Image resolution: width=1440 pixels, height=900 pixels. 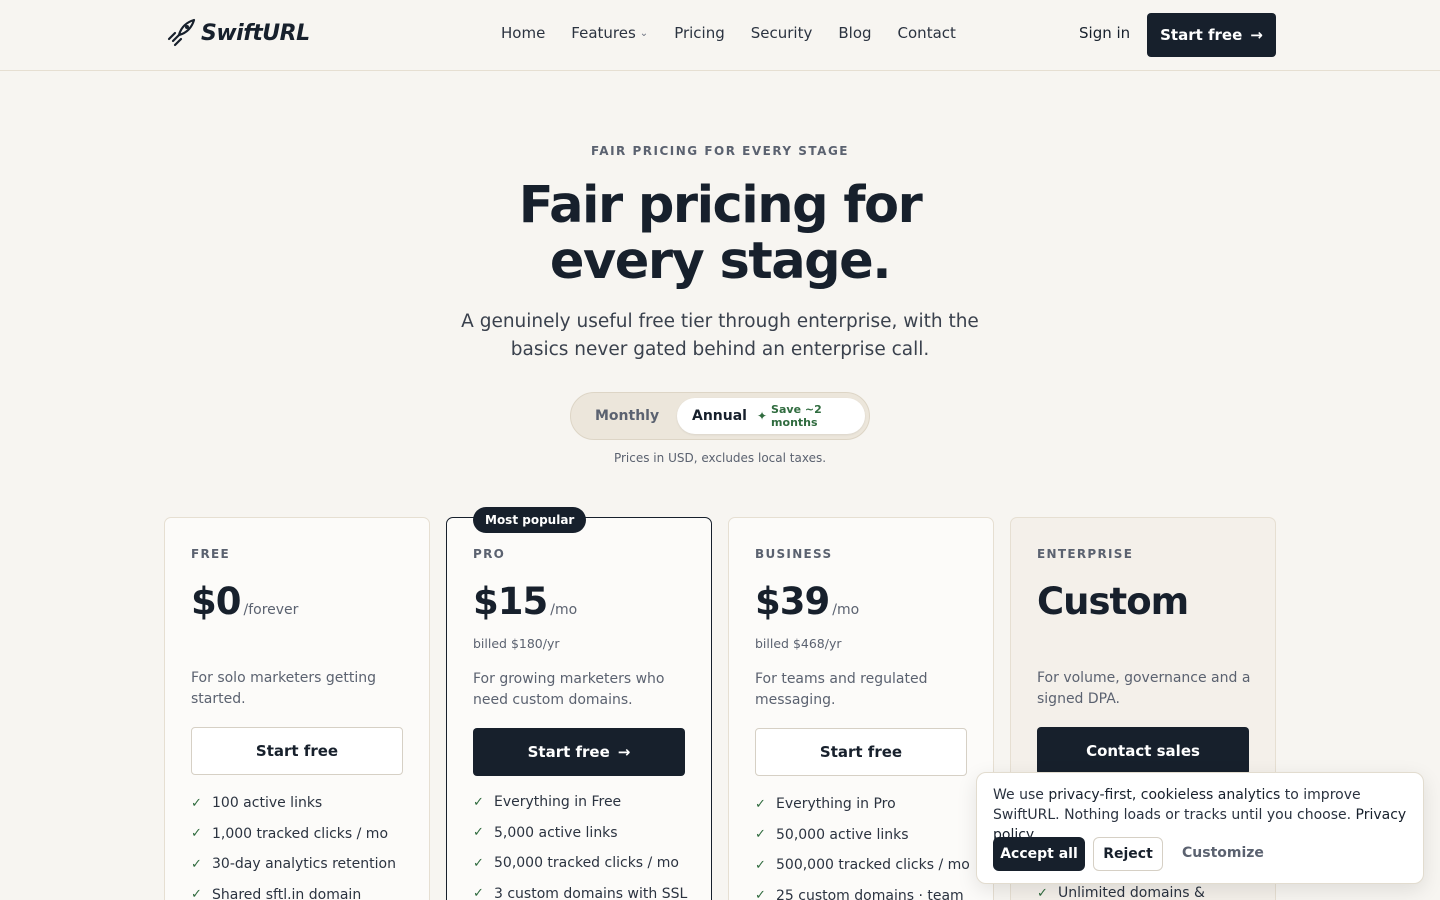 I want to click on plan-description: For teams and regulated messaging., so click(x=841, y=689).